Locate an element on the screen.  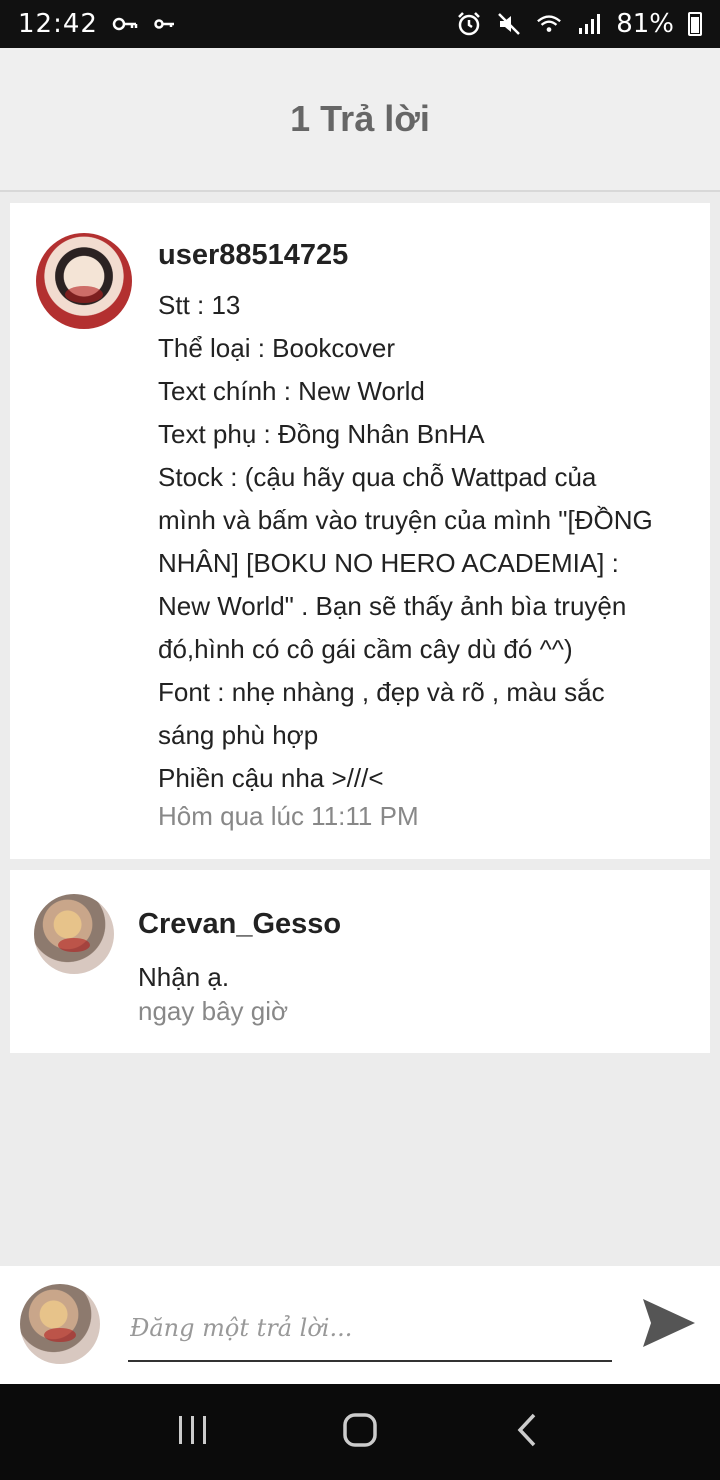
battery-icon is located at coordinates (695, 24).